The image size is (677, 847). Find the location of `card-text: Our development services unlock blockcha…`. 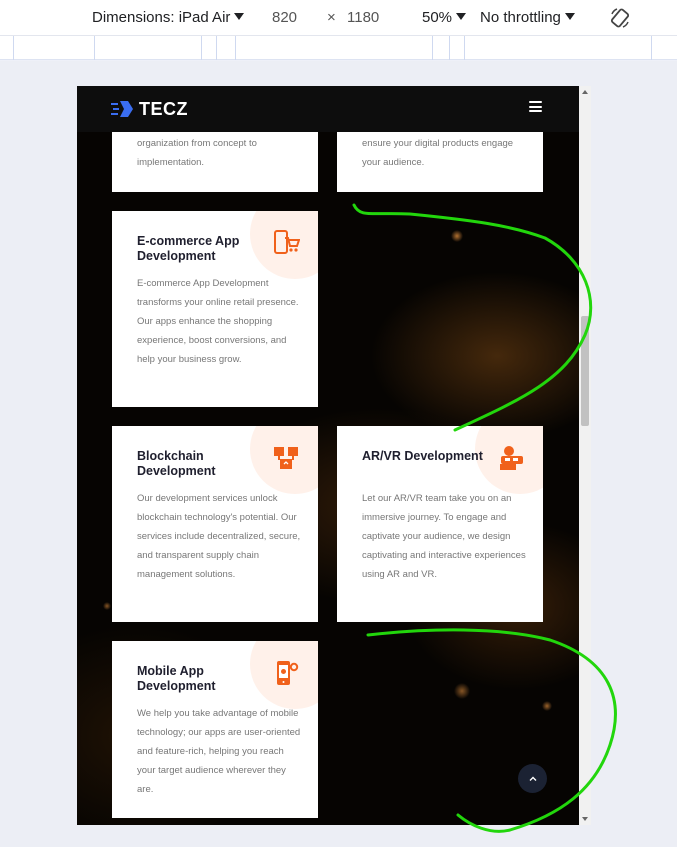

card-text: Our development services unlock blockcha… is located at coordinates (219, 536).